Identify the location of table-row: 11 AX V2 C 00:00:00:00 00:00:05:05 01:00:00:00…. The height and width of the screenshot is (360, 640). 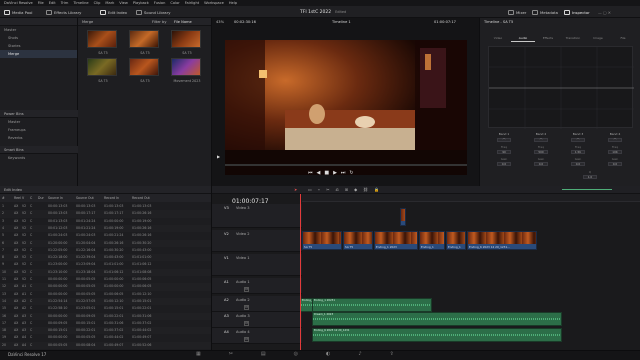
(105, 279).